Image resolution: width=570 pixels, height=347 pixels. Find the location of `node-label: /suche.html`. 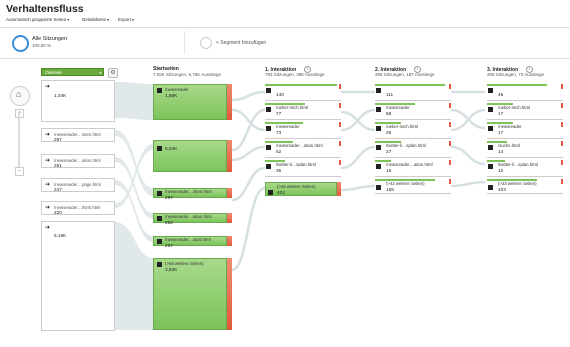

node-label: /suche.html is located at coordinates (509, 145).